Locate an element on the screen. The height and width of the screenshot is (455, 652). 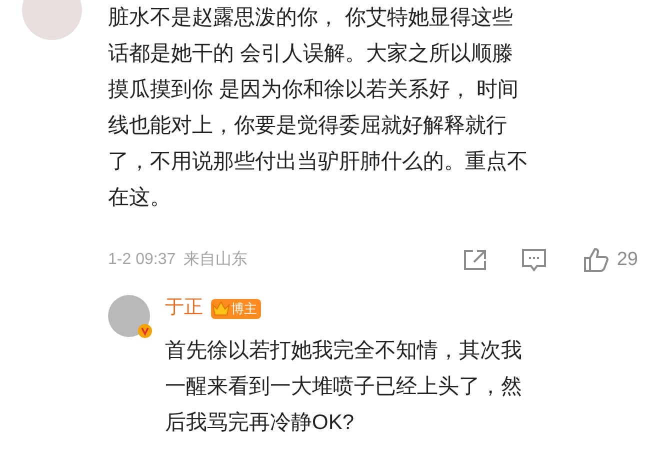
like-count: 29 is located at coordinates (627, 260).